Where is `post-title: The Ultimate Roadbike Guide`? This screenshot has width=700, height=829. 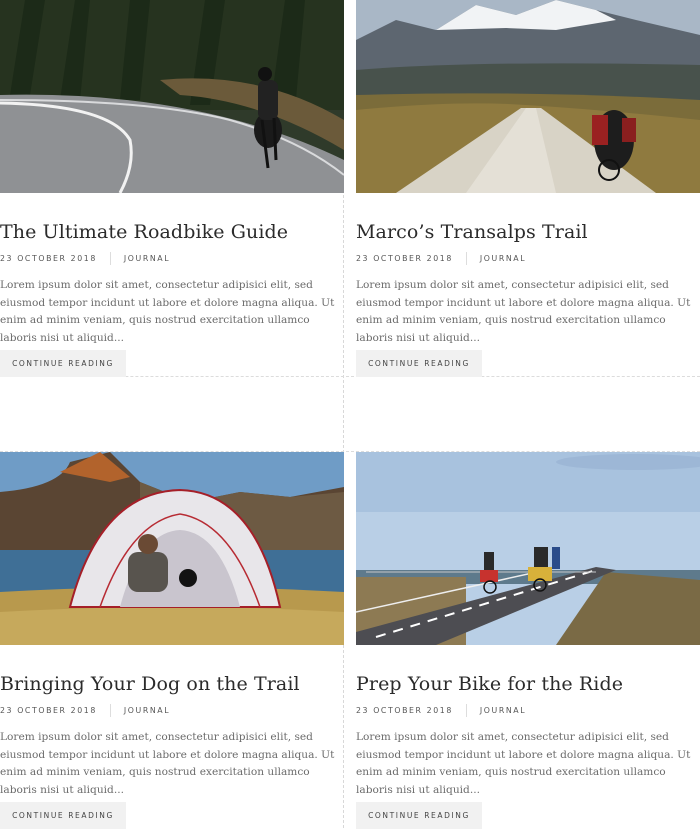 post-title: The Ultimate Roadbike Guide is located at coordinates (172, 232).